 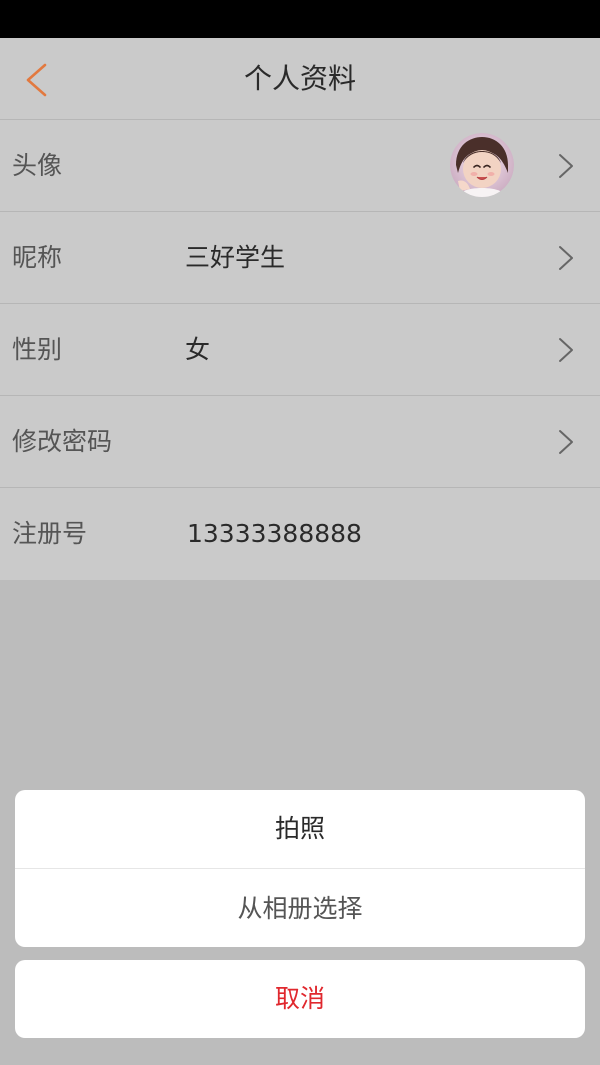 I want to click on status-bar, so click(x=300, y=19).